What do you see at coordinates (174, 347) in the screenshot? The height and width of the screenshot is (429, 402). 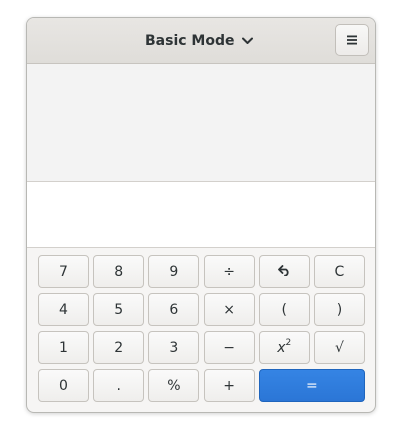 I see `key-3: 3` at bounding box center [174, 347].